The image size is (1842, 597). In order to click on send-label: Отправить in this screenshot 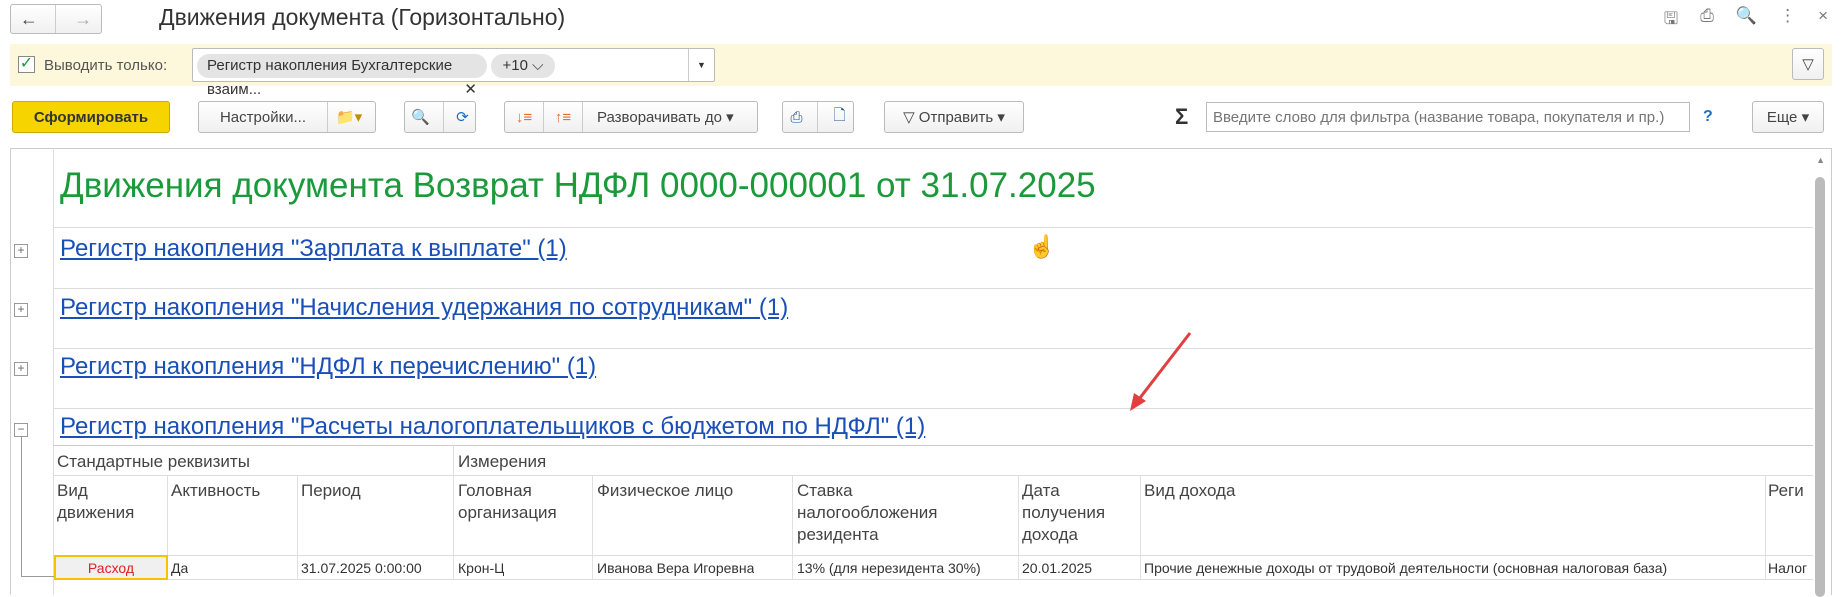, I will do `click(956, 117)`.